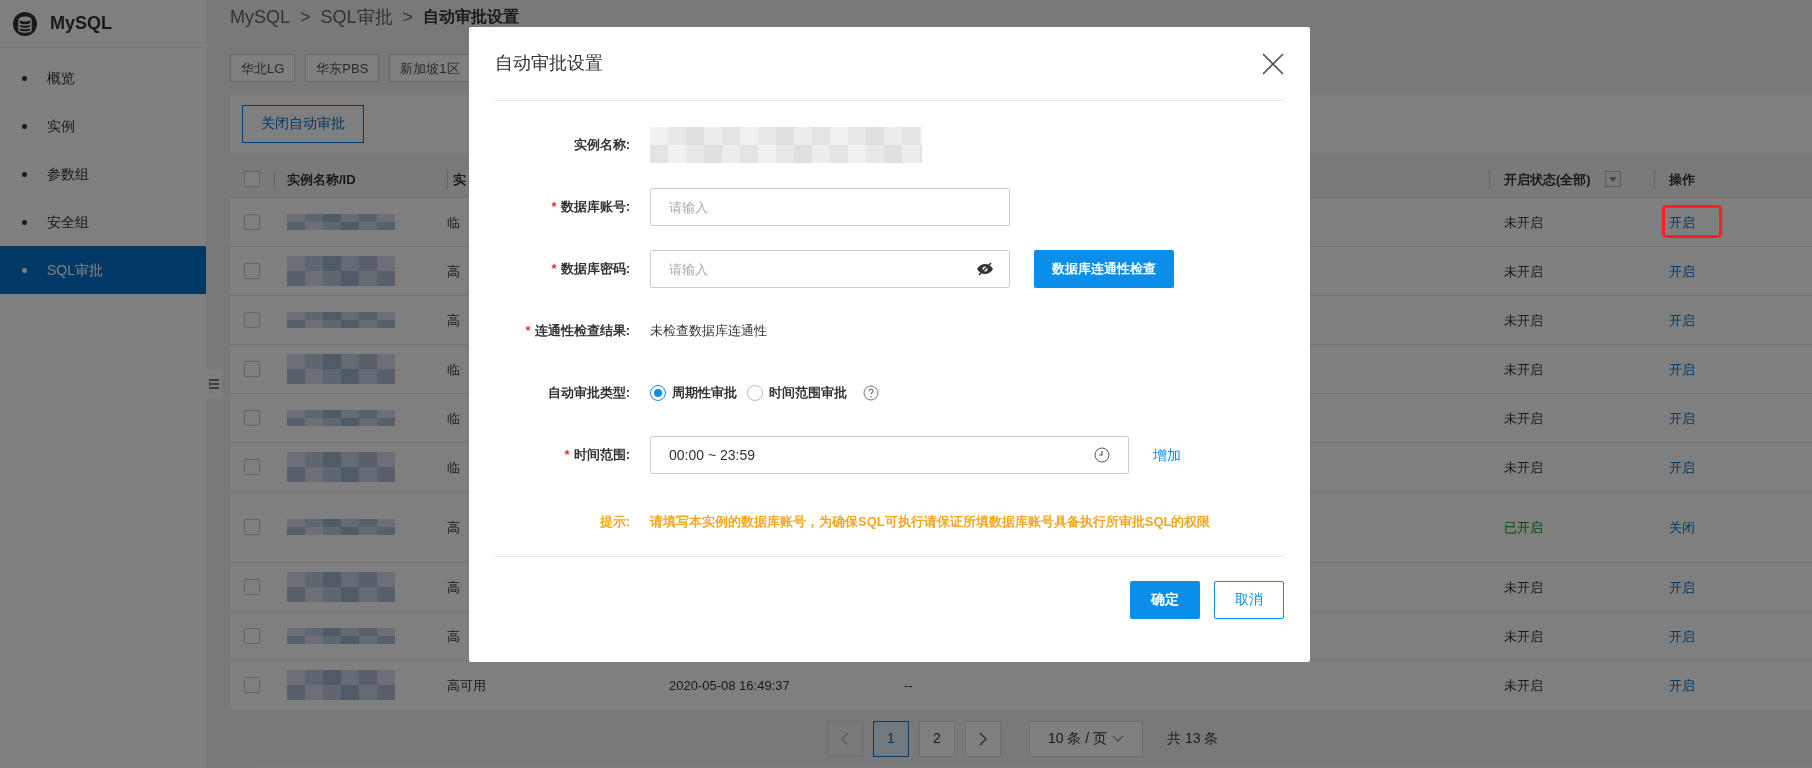 The width and height of the screenshot is (1812, 768). I want to click on column-header: 操作, so click(1682, 179).